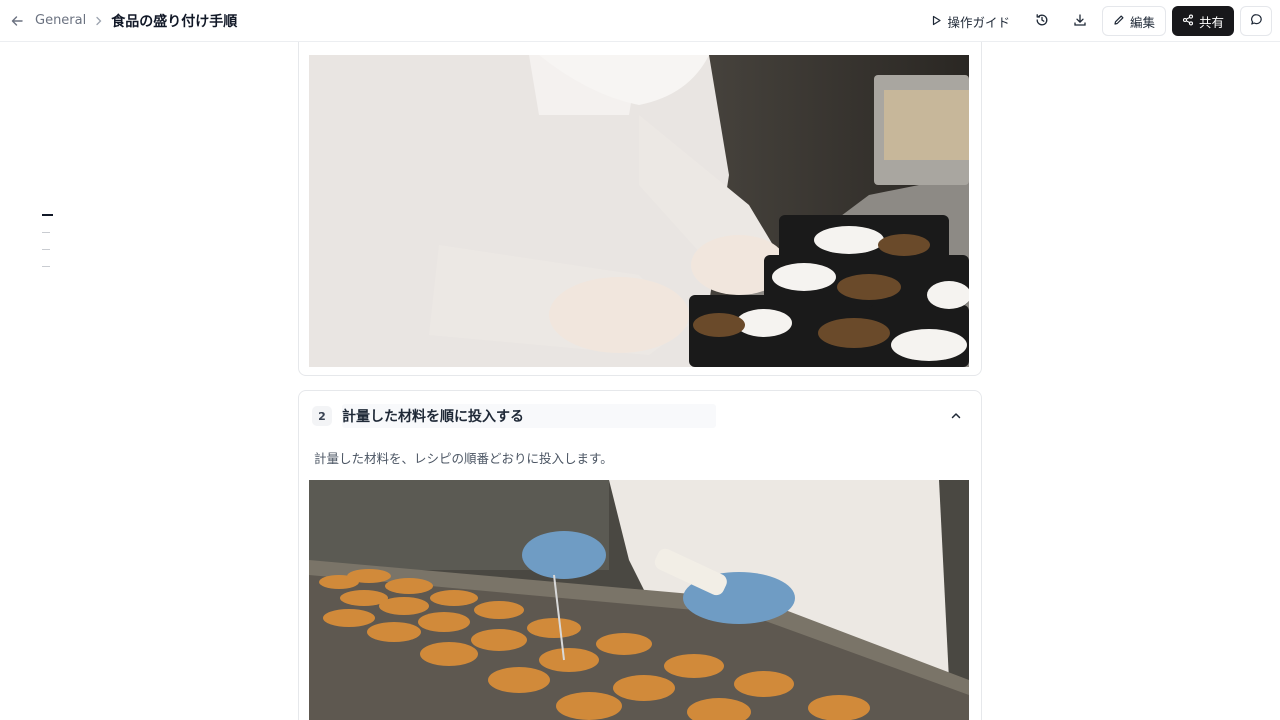  What do you see at coordinates (17, 21) in the screenshot?
I see `back-arrow-icon` at bounding box center [17, 21].